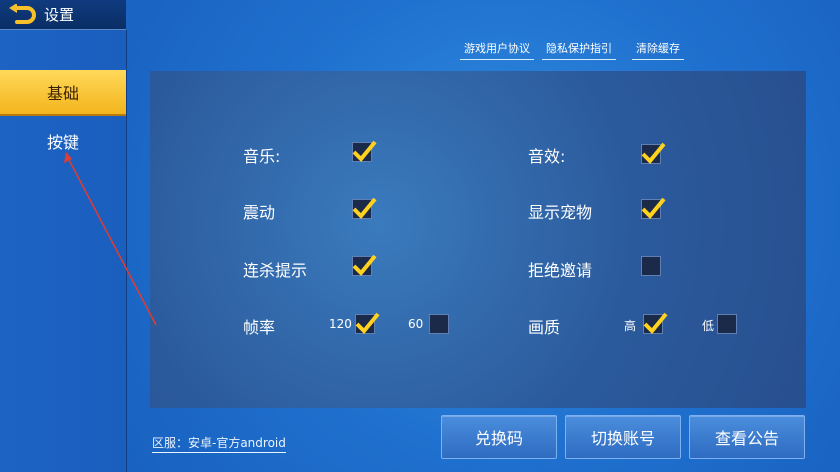  Describe the element at coordinates (22, 15) in the screenshot. I see `back-arrow-icon` at that location.